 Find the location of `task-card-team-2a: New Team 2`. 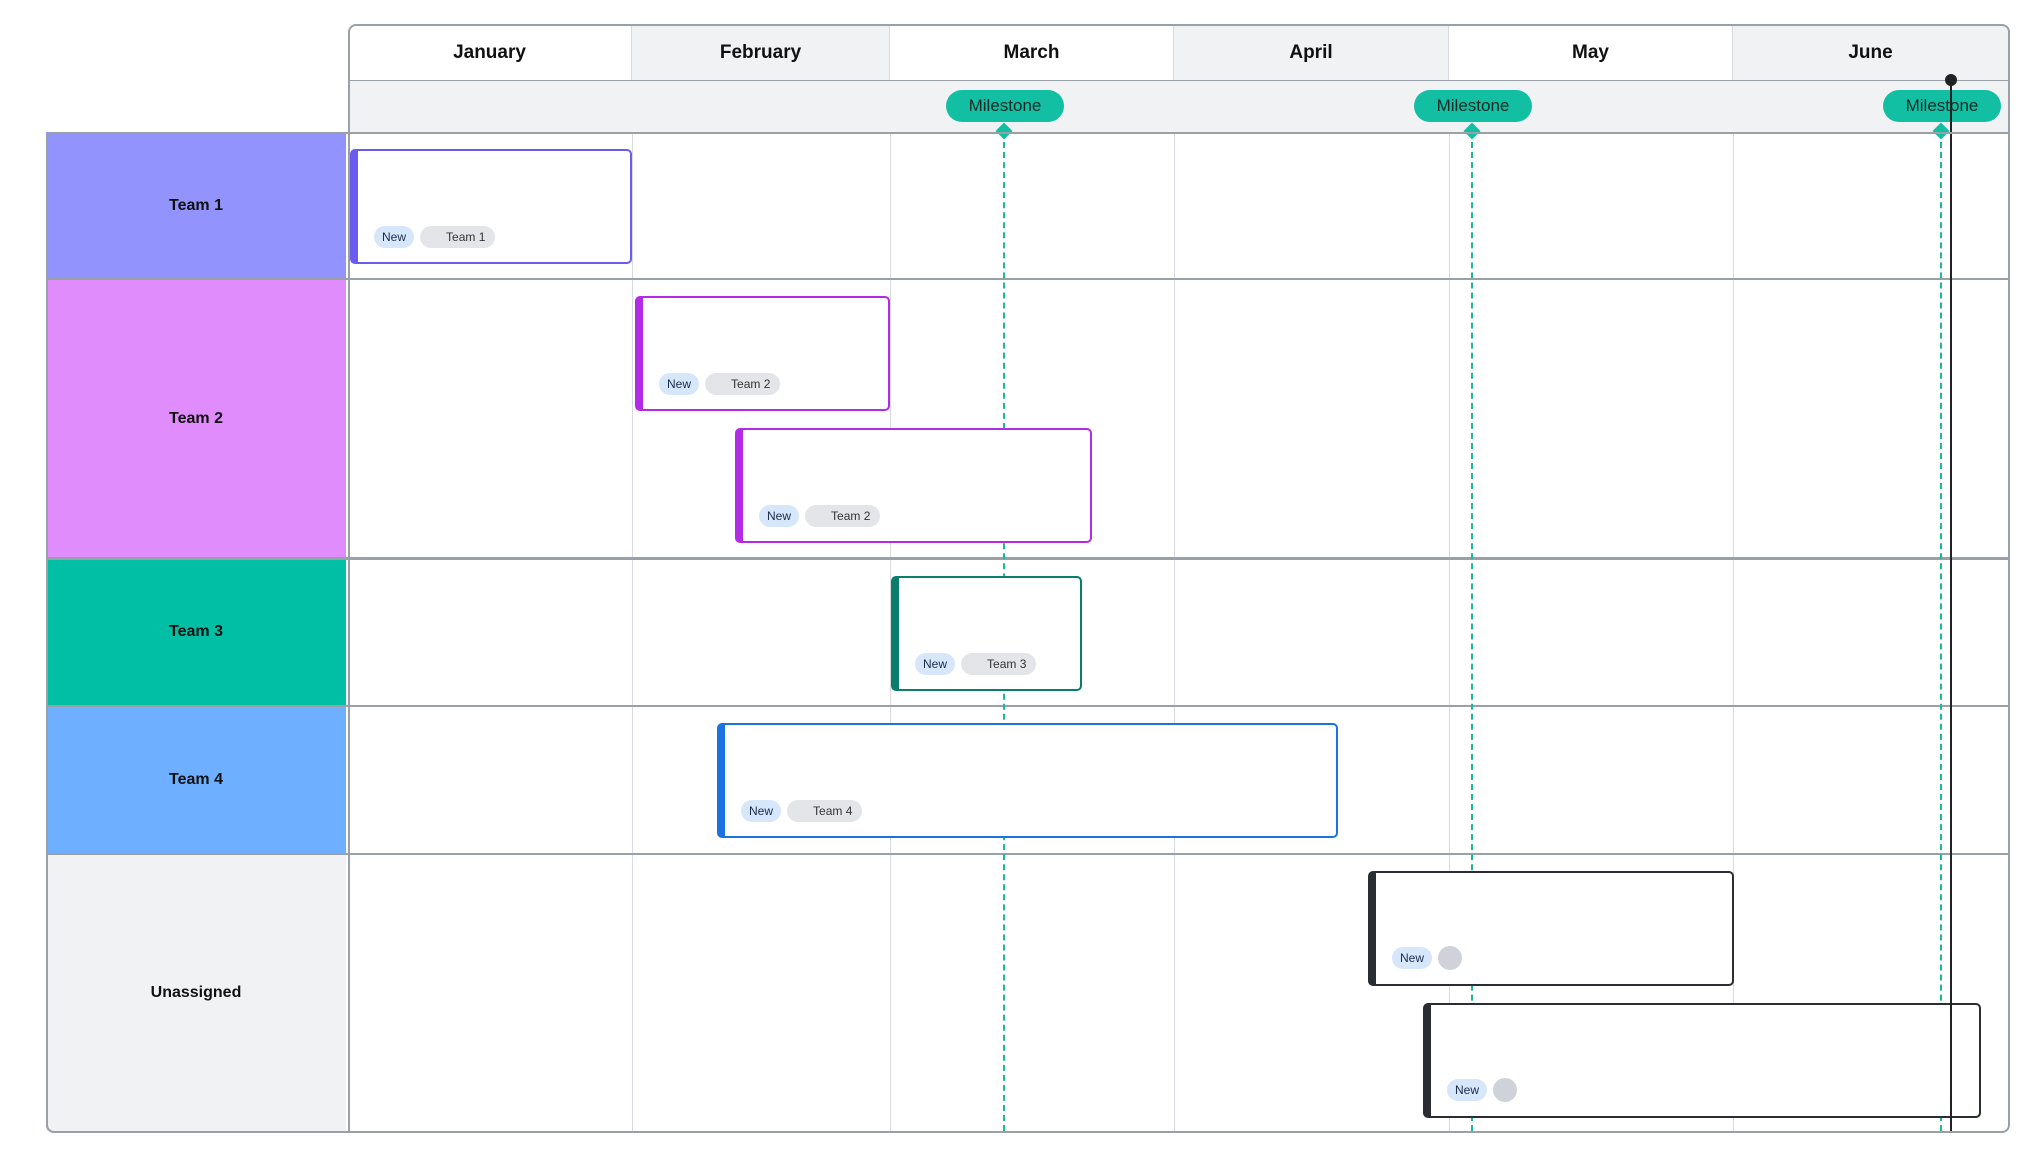

task-card-team-2a: New Team 2 is located at coordinates (762, 353).